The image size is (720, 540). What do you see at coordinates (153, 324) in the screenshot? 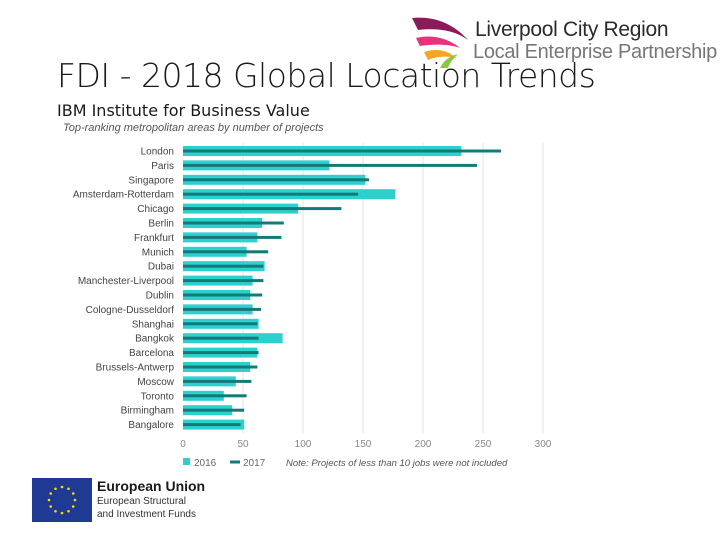
I see `category-label: Shanghai` at bounding box center [153, 324].